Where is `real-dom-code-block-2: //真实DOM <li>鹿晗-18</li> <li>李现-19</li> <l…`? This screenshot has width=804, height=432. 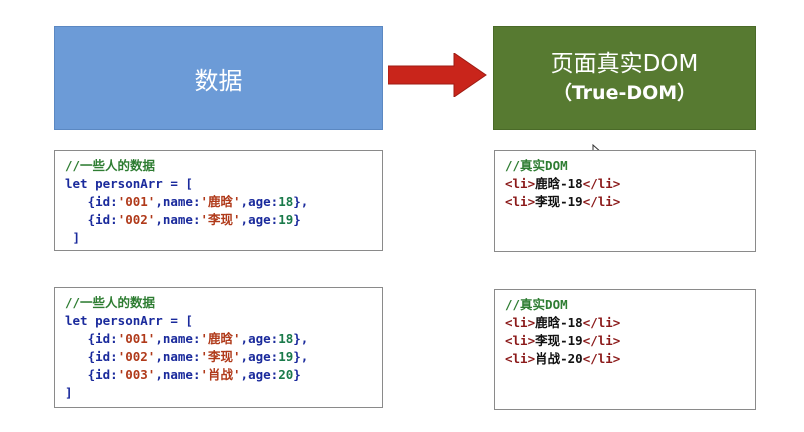 real-dom-code-block-2: //真实DOM <li>鹿晗-18</li> <li>李现-19</li> <l… is located at coordinates (625, 349).